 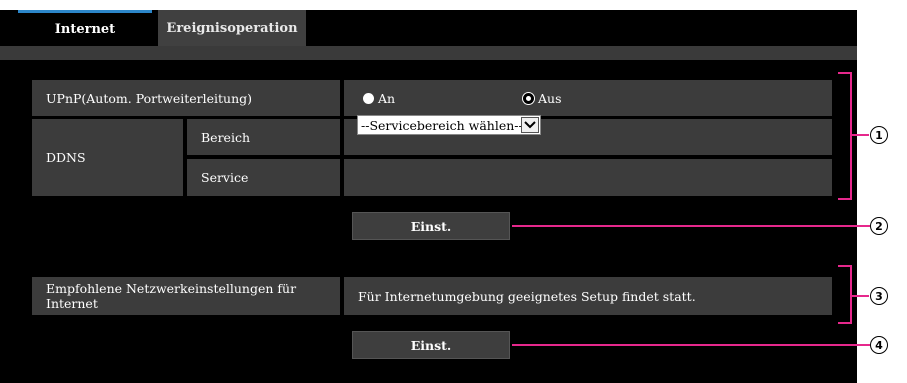 I want to click on upnp-radio-off: Aus, so click(x=542, y=98).